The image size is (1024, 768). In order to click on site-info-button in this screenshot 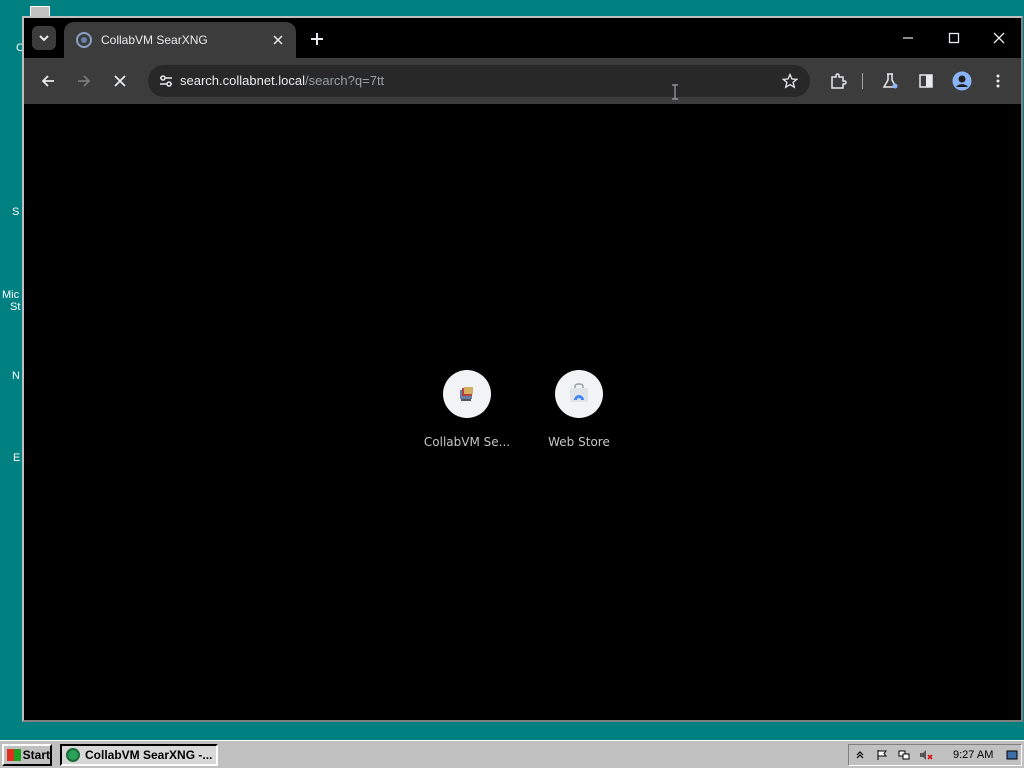, I will do `click(166, 81)`.